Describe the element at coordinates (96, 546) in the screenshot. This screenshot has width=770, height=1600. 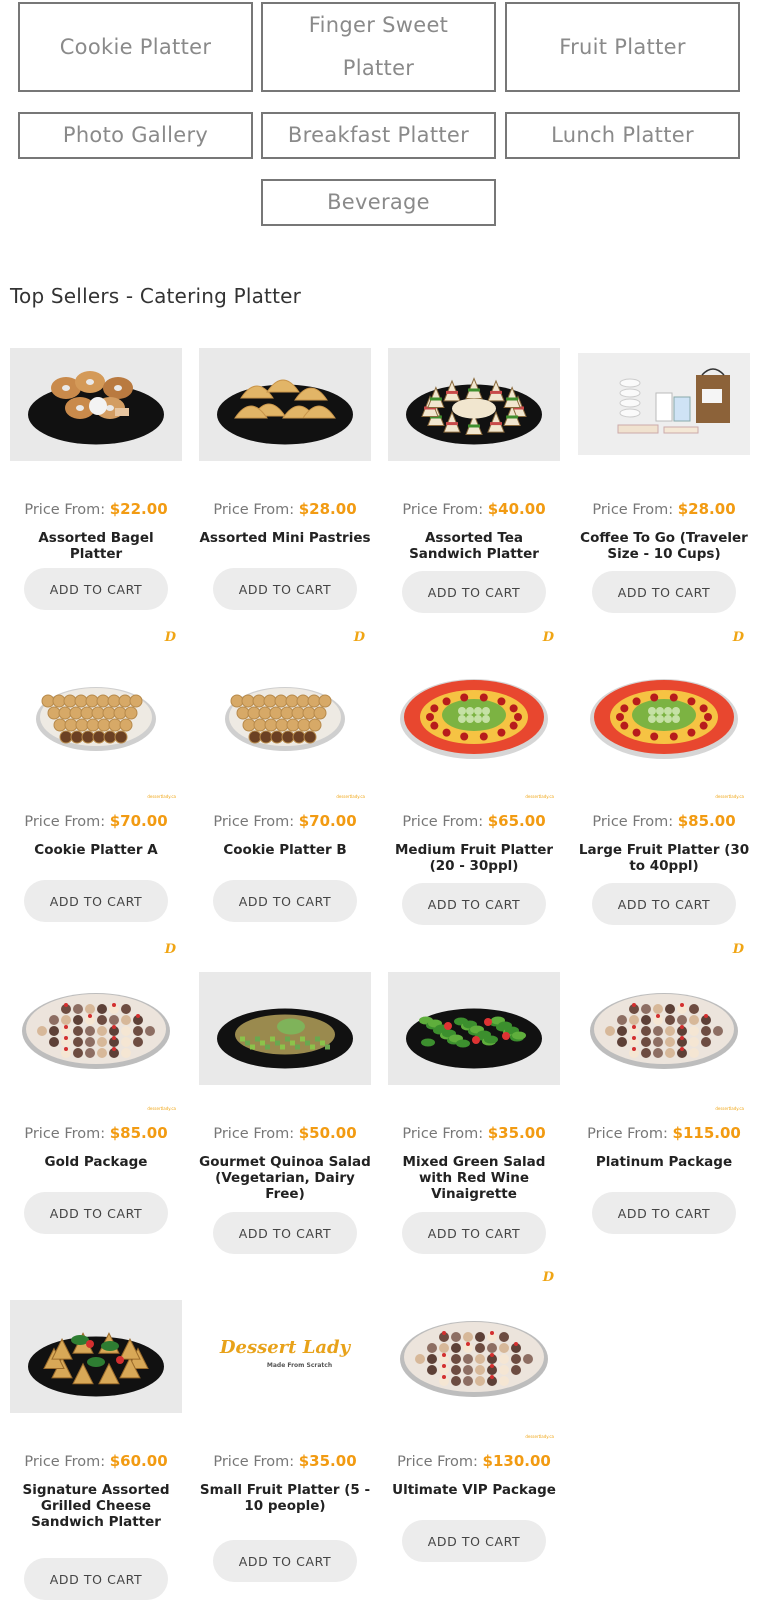
I see `product-name: Assorted Bagel Platter` at that location.